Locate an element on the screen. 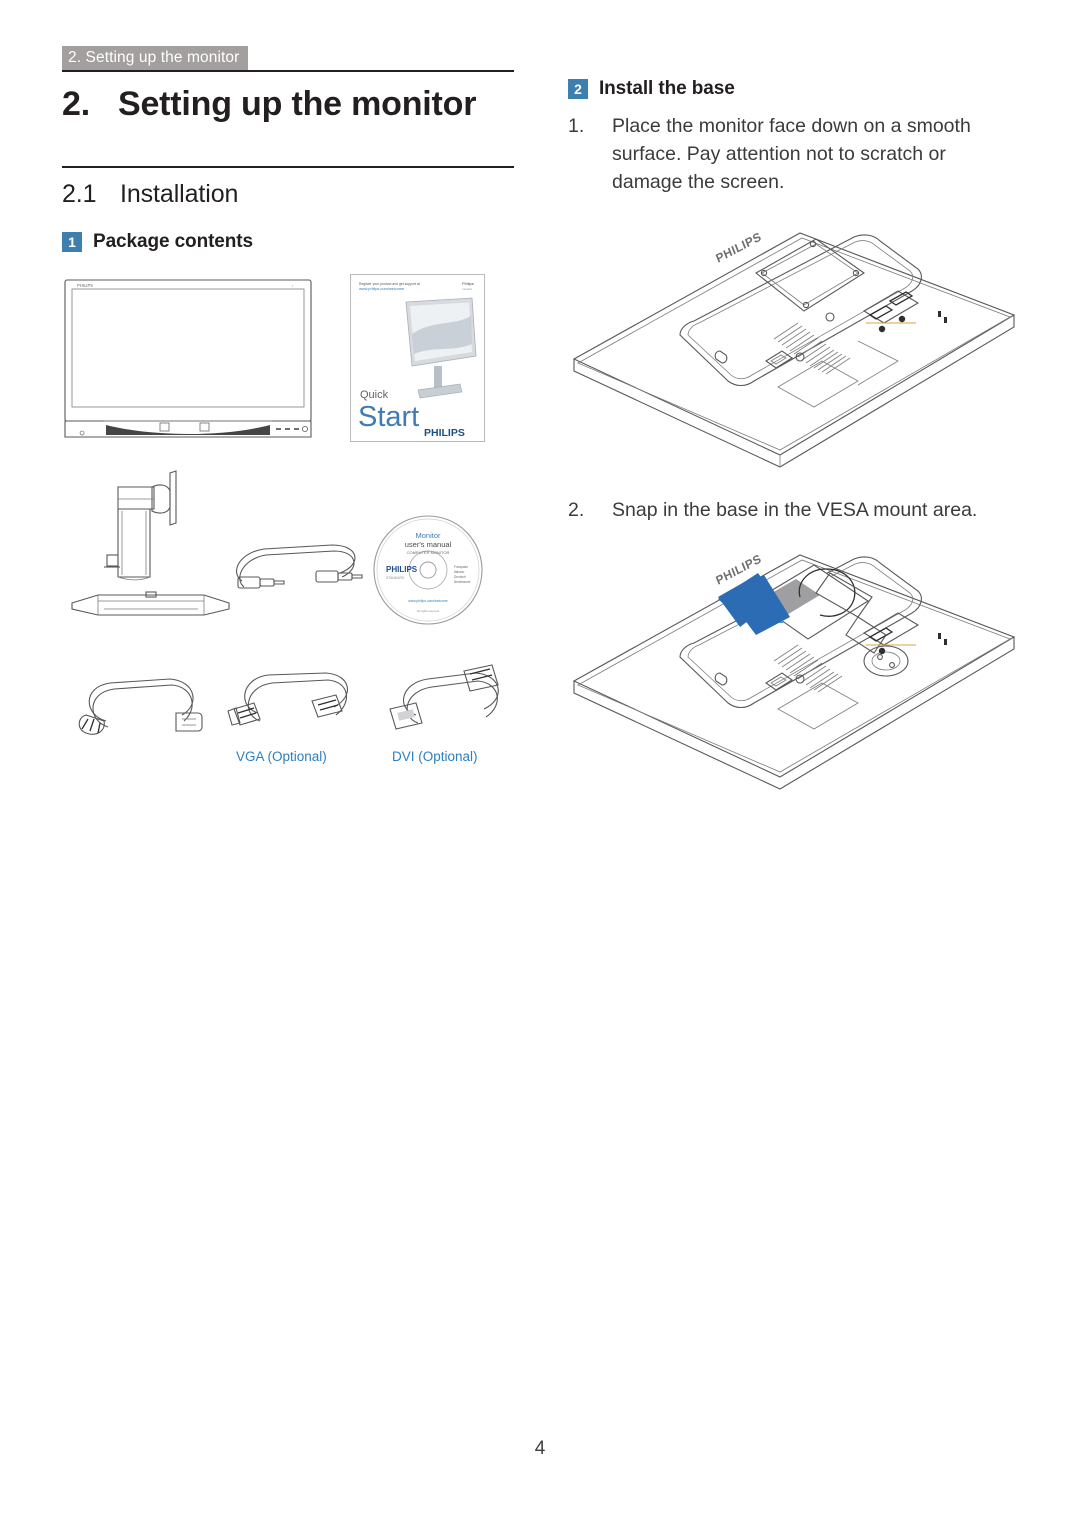 The image size is (1080, 1526). svg-text: Quick is located at coordinates (374, 395).